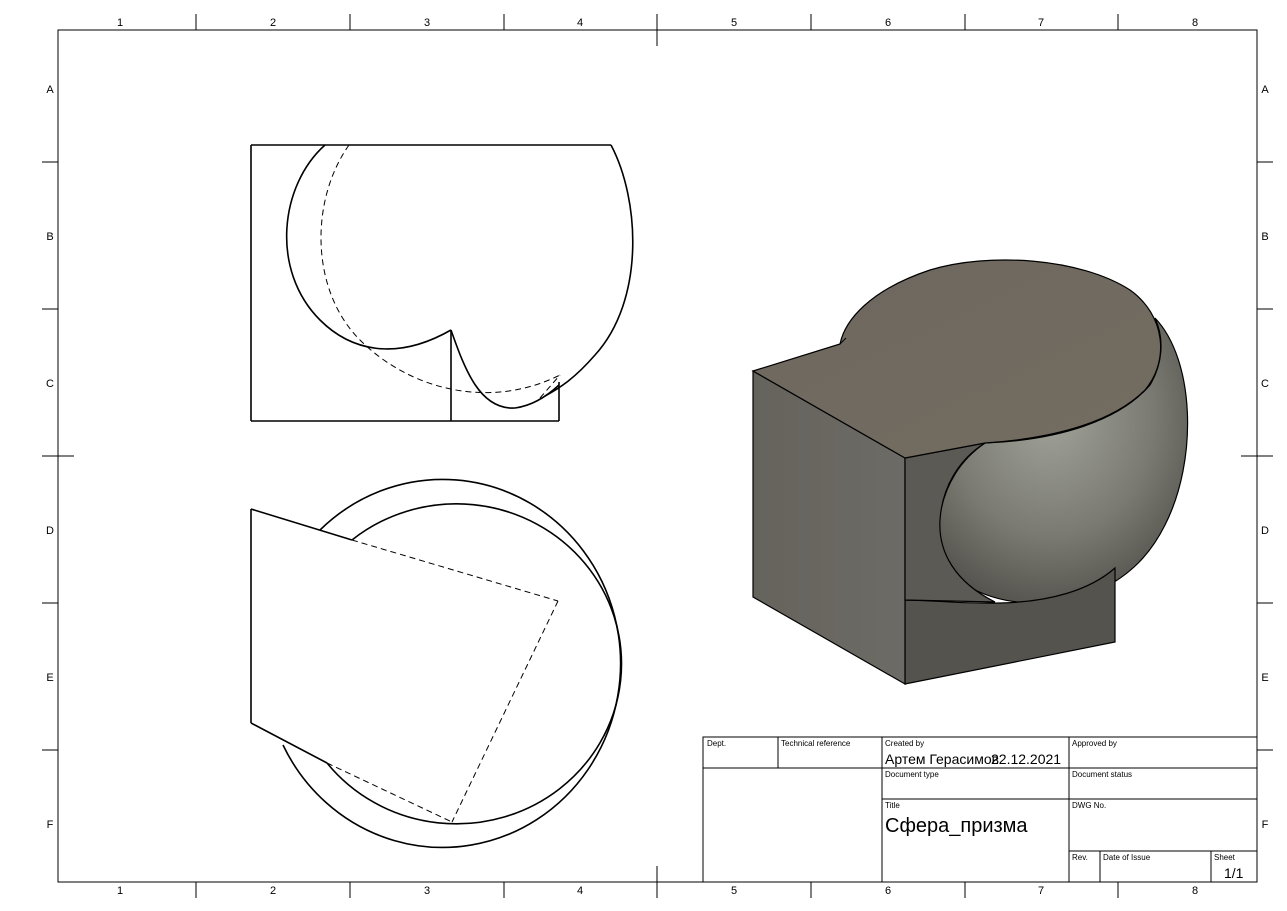 This screenshot has height=911, width=1287. Describe the element at coordinates (50, 90) in the screenshot. I see `zone-row-left-a: A` at that location.